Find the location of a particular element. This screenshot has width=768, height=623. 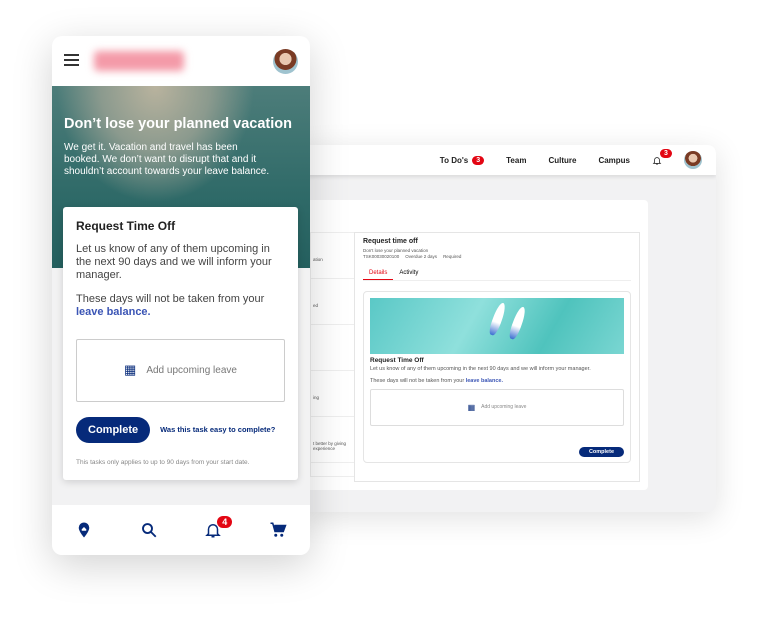

tab-activity: Activity is located at coordinates (408, 273).